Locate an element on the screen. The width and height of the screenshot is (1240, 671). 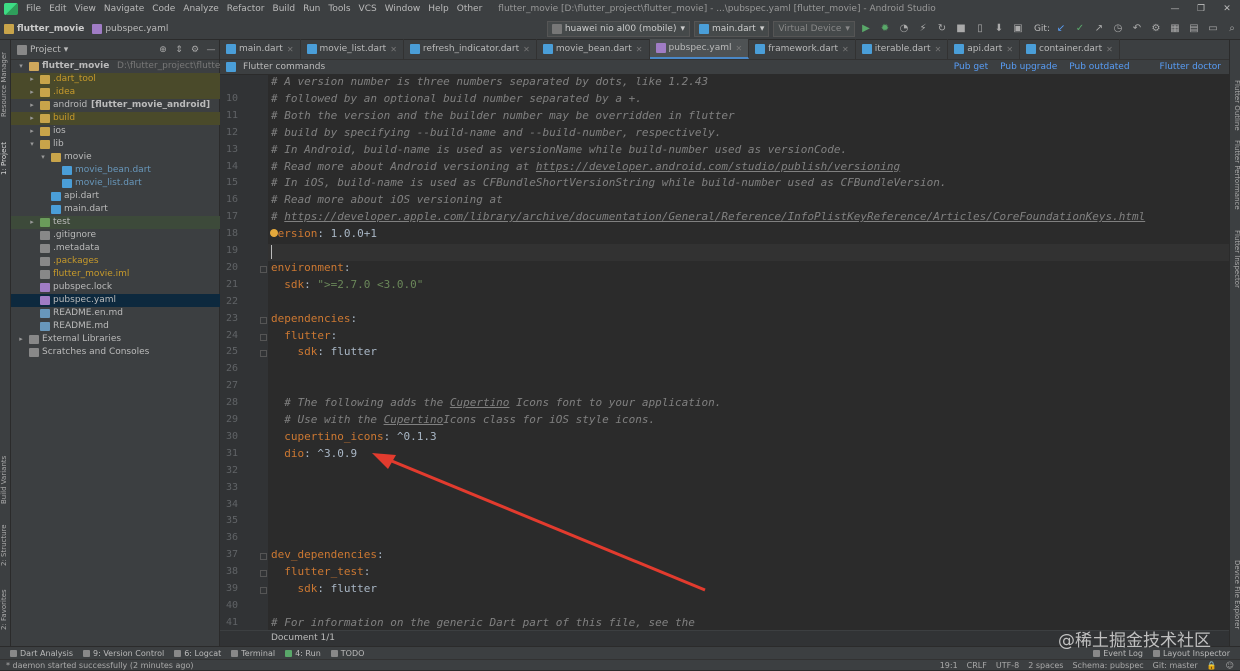
breadcrumb-project: flutter_movie is located at coordinates (44, 28).